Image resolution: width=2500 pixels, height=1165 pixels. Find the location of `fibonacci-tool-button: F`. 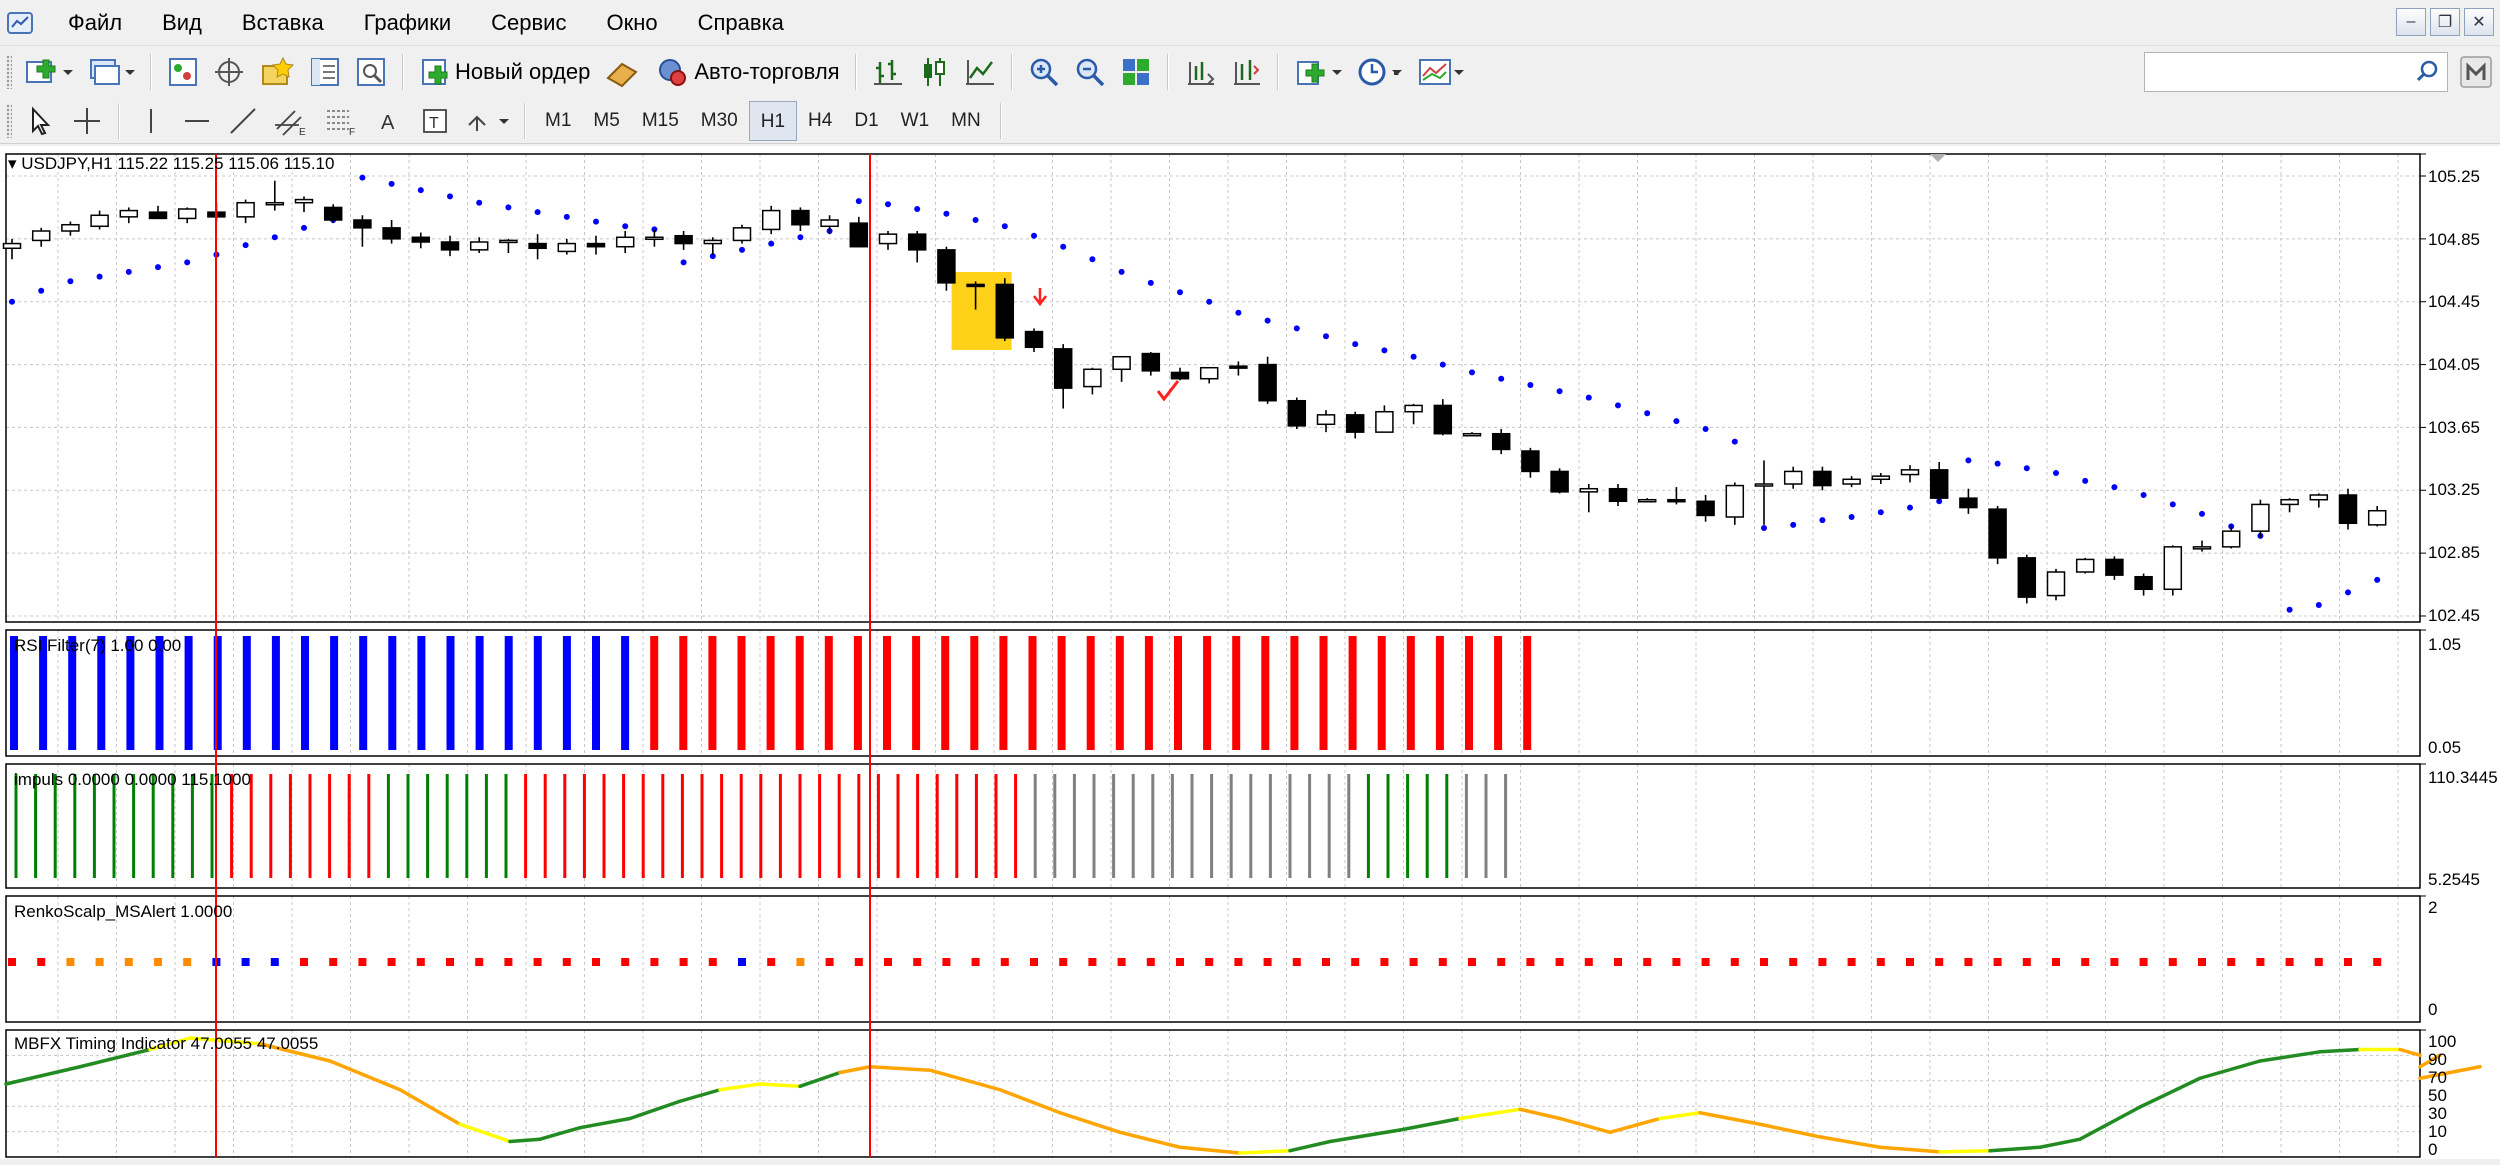

fibonacci-tool-button: F is located at coordinates (341, 121).